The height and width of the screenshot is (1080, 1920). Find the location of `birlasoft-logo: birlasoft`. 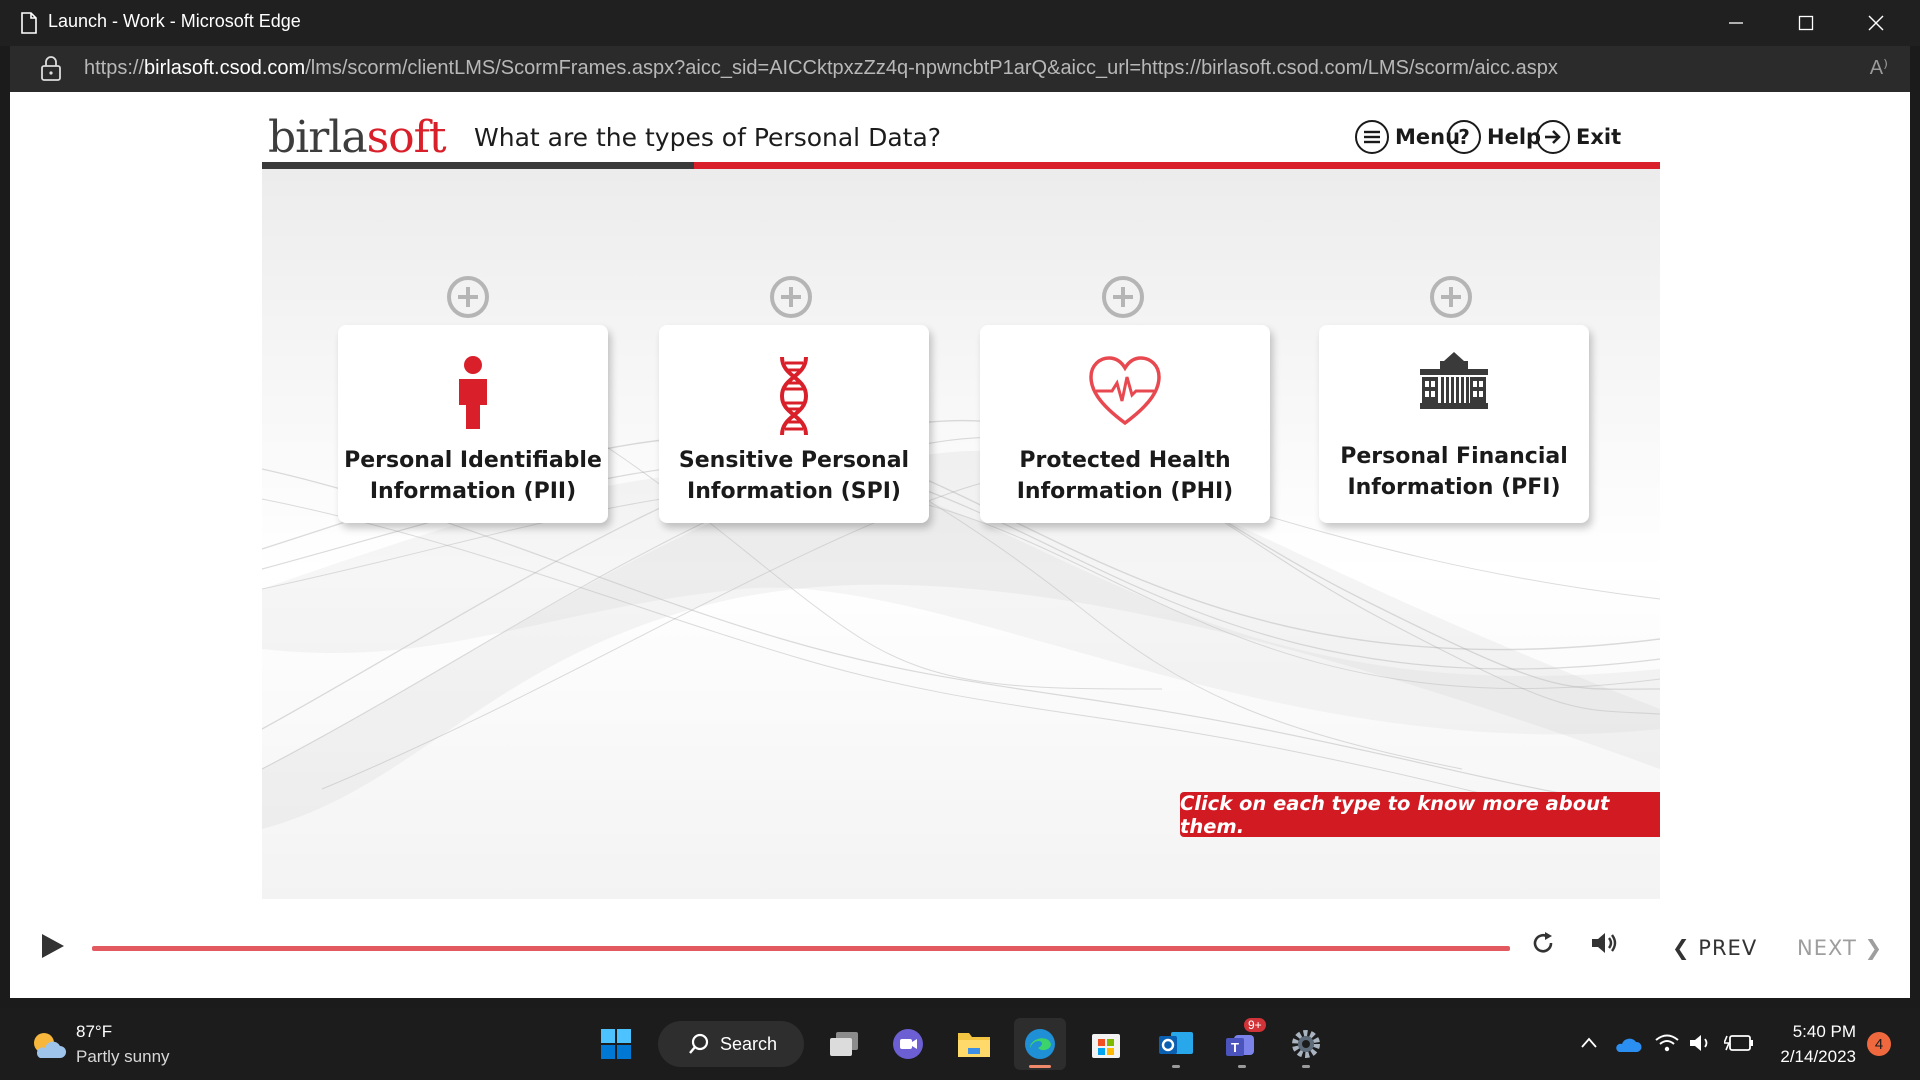

birlasoft-logo: birlasoft is located at coordinates (357, 138).